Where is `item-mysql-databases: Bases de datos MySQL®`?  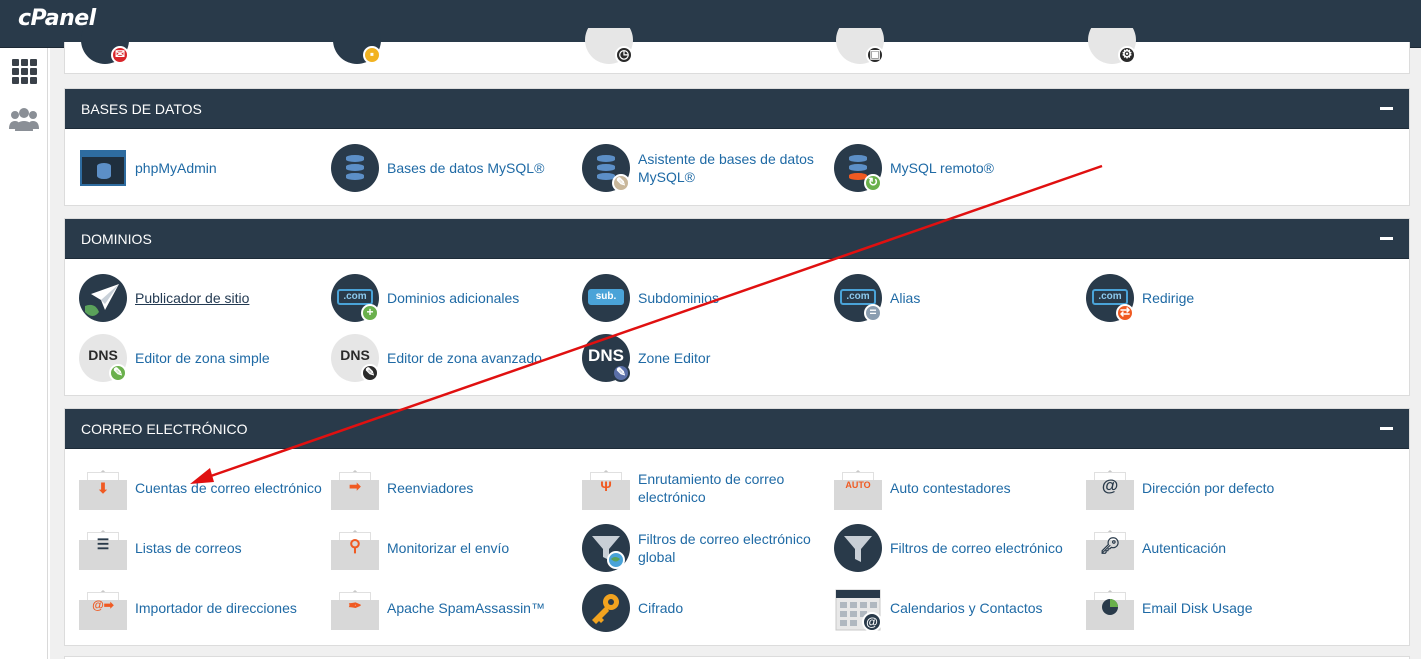 item-mysql-databases: Bases de datos MySQL® is located at coordinates (455, 168).